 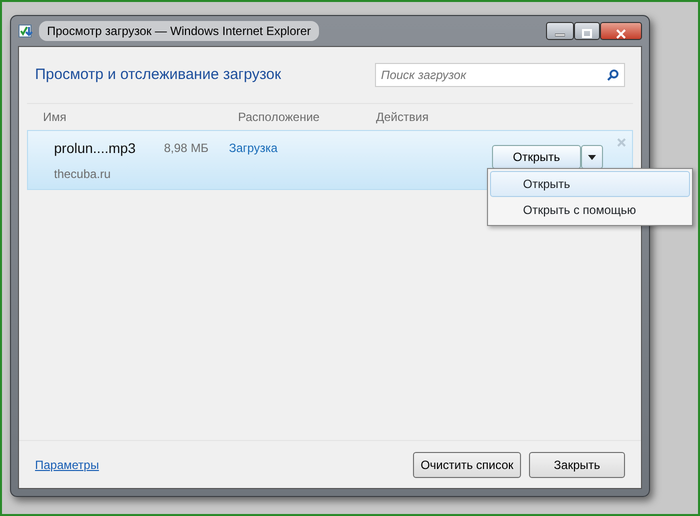 I want to click on minimize-button, so click(x=560, y=31).